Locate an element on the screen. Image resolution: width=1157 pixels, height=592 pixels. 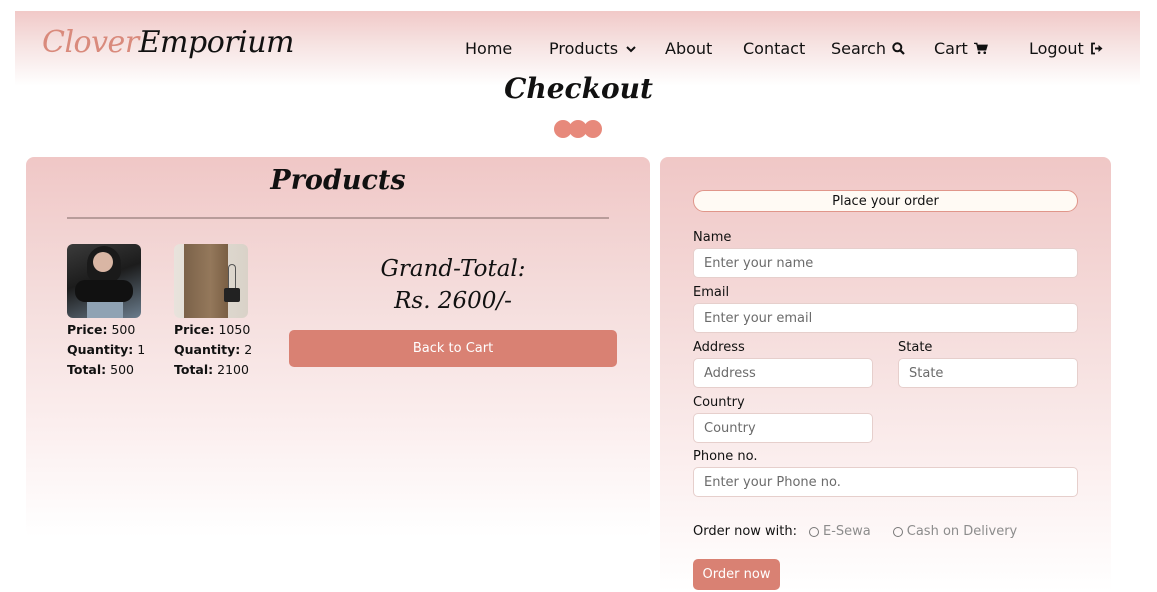
product-item: Price: 500 Quantity: 1 Total: 500 is located at coordinates (117, 312).